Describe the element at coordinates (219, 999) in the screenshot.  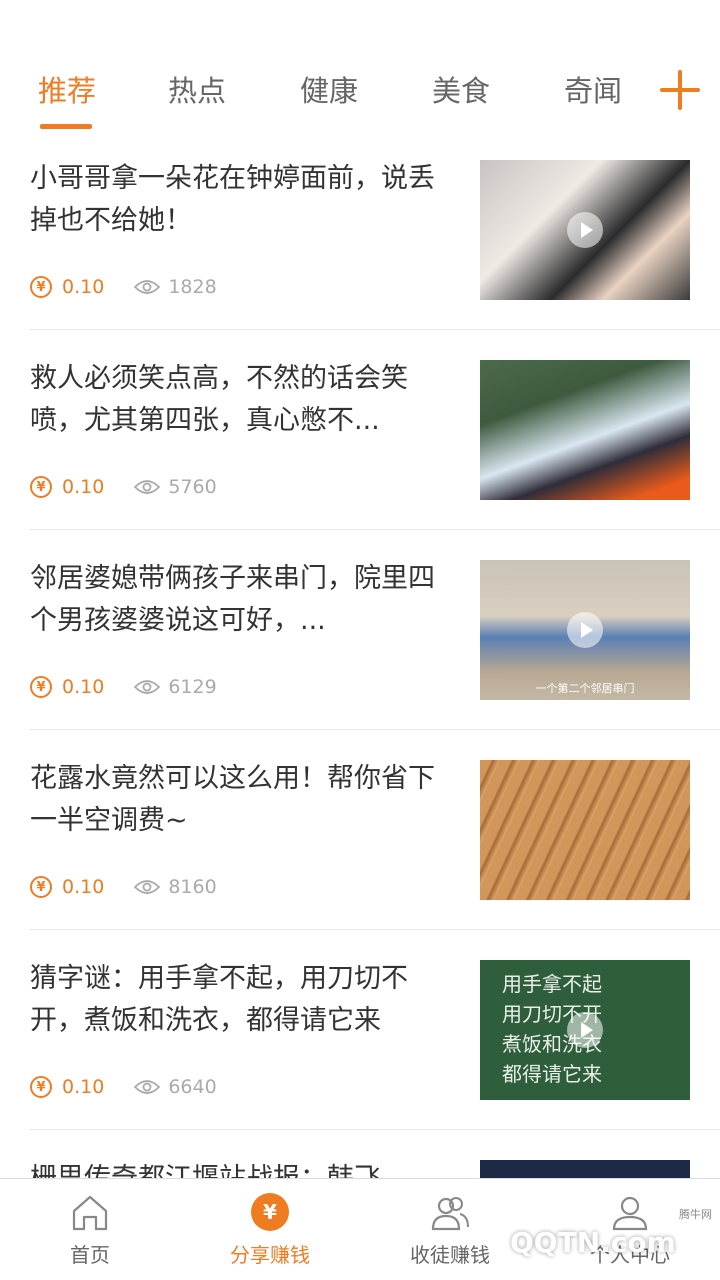
I see `article-title: 猜字谜：用手拿不起，用刀切不开，煮饭和洗衣，都得请它来` at that location.